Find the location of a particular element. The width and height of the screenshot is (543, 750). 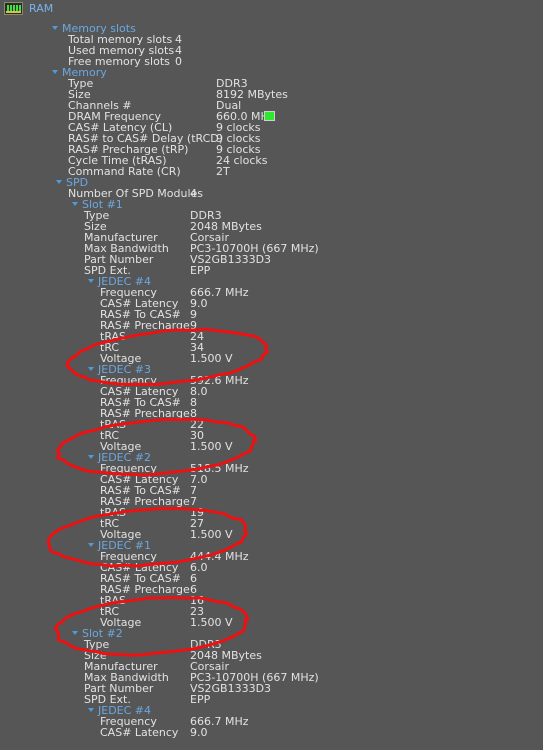

memory-module-icon is located at coordinates (13, 8).